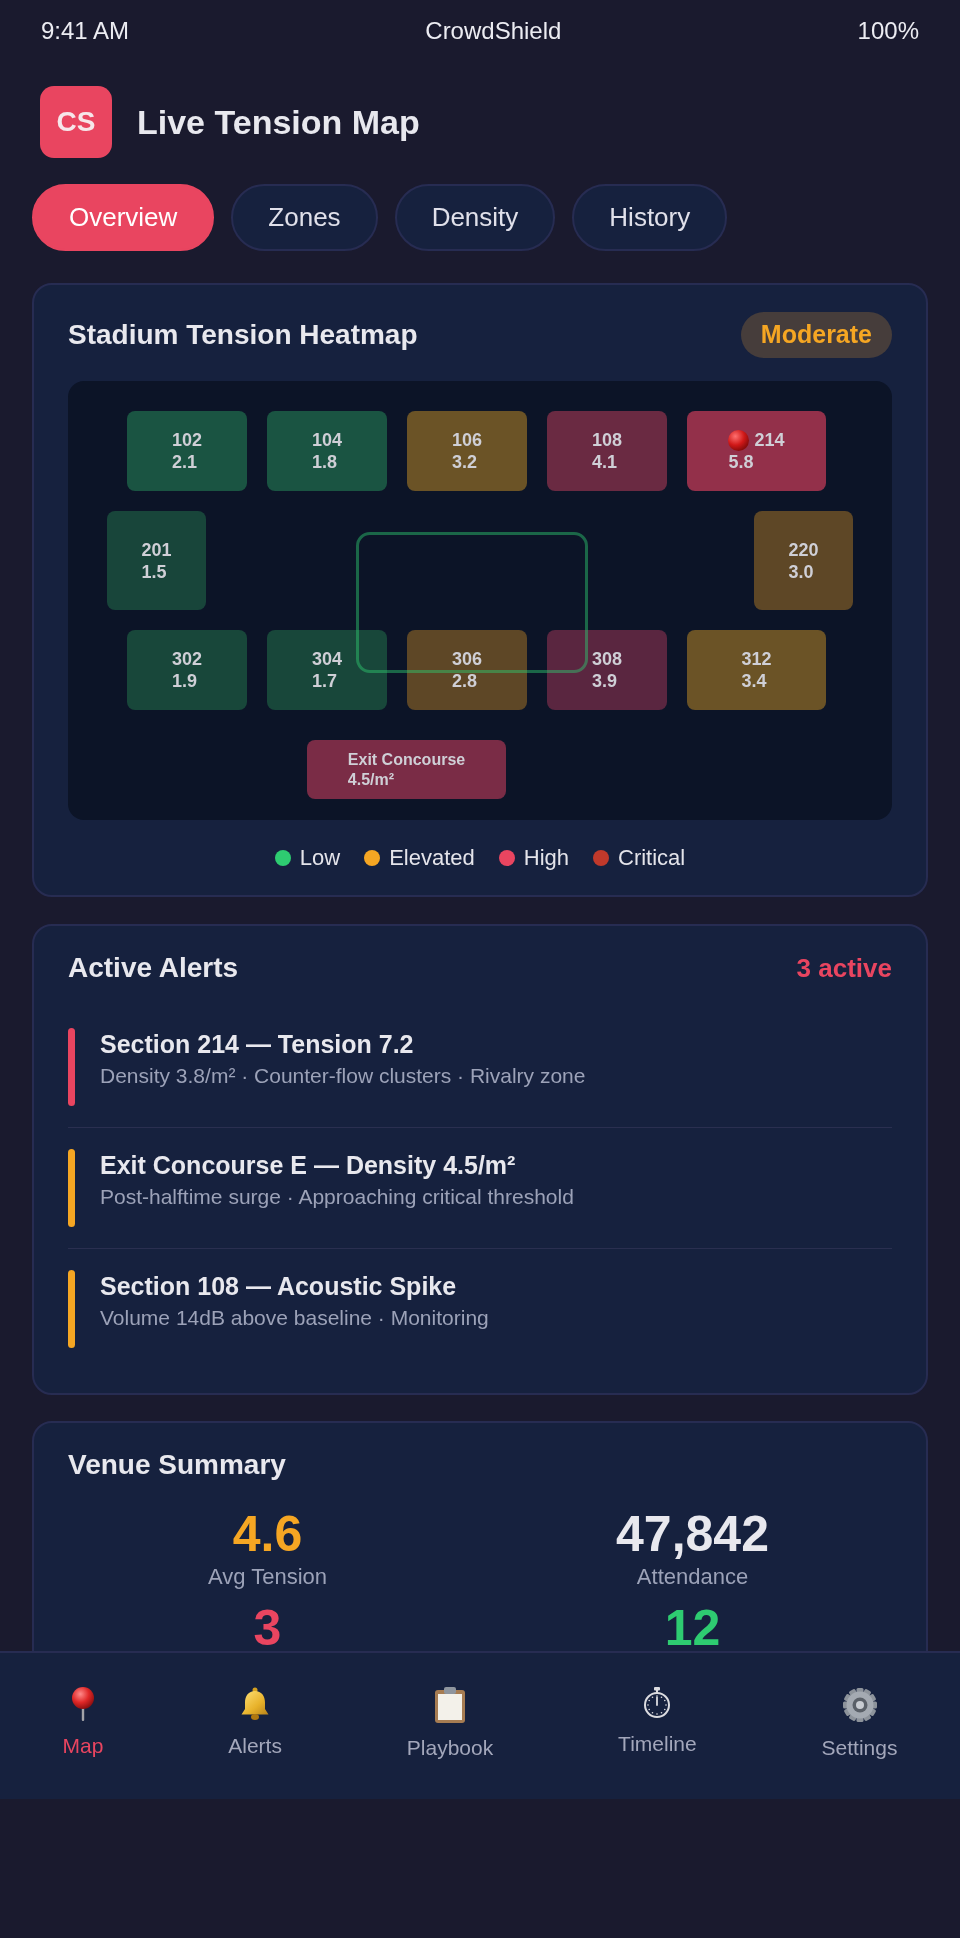 This screenshot has height=1938, width=960. What do you see at coordinates (186, 440) in the screenshot?
I see `section-number: 102` at bounding box center [186, 440].